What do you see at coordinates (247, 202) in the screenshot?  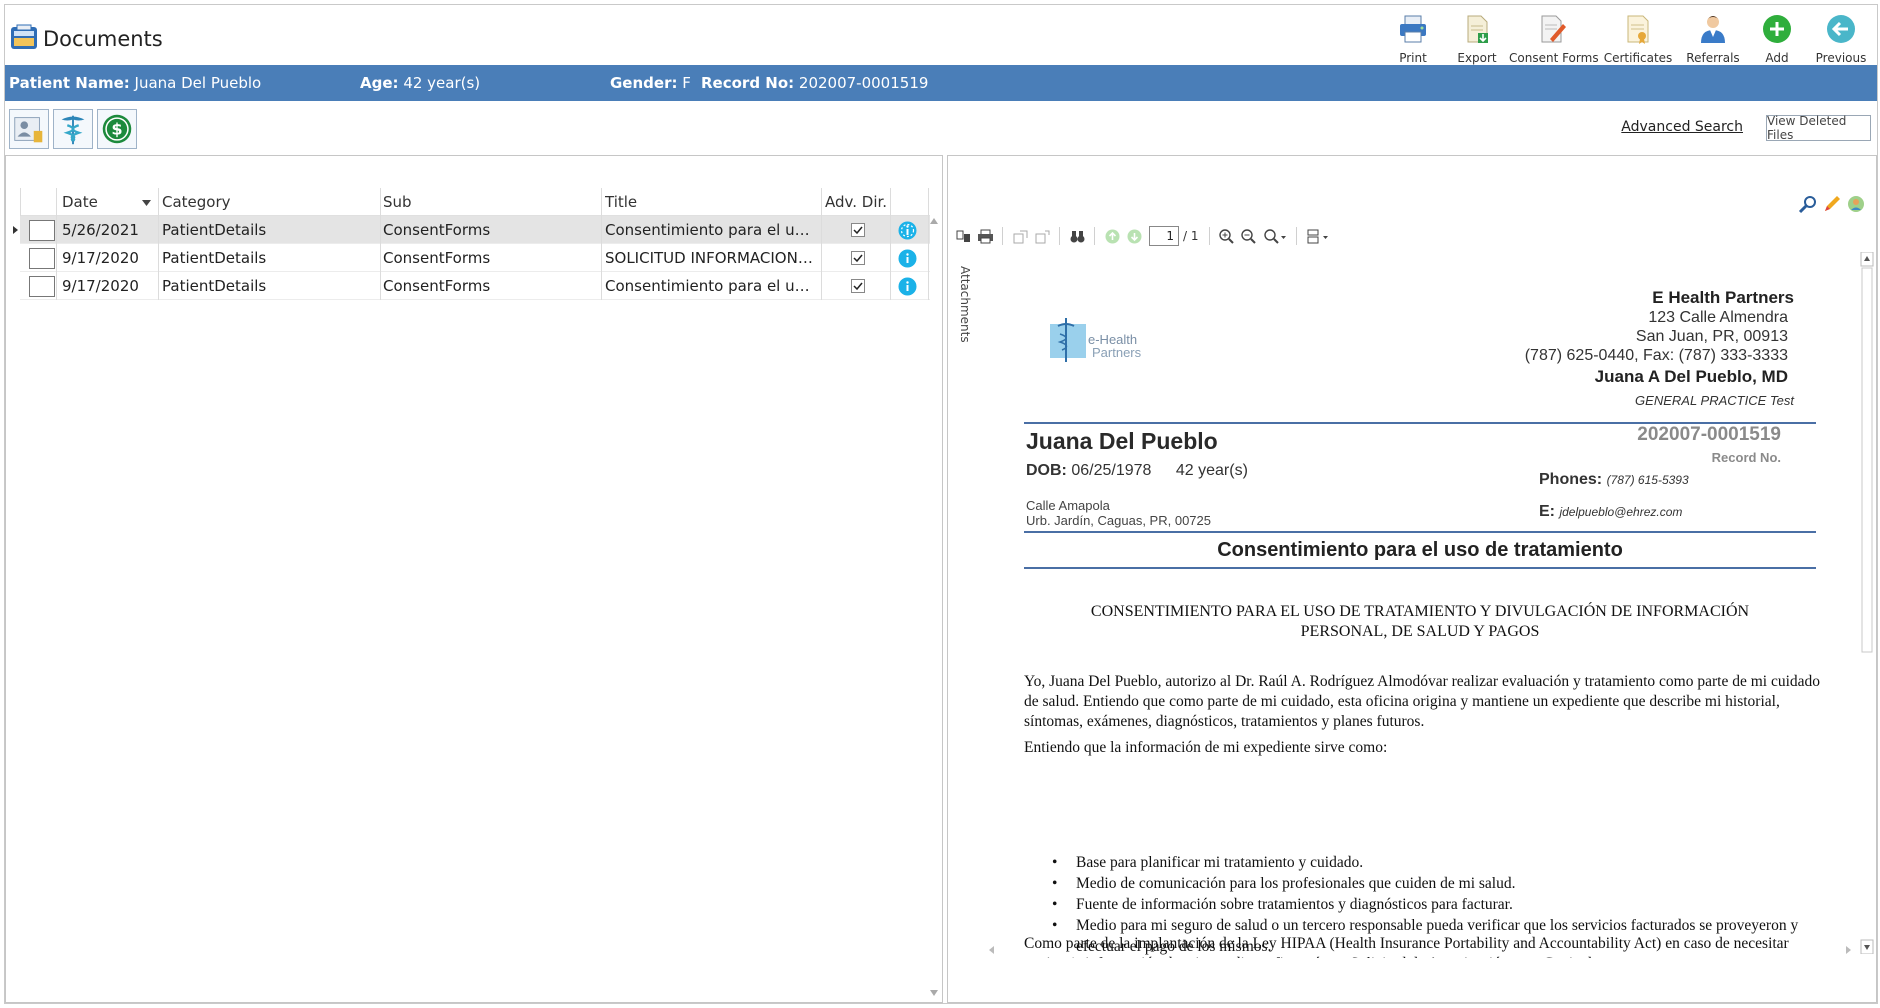 I see `column-category: Category` at bounding box center [247, 202].